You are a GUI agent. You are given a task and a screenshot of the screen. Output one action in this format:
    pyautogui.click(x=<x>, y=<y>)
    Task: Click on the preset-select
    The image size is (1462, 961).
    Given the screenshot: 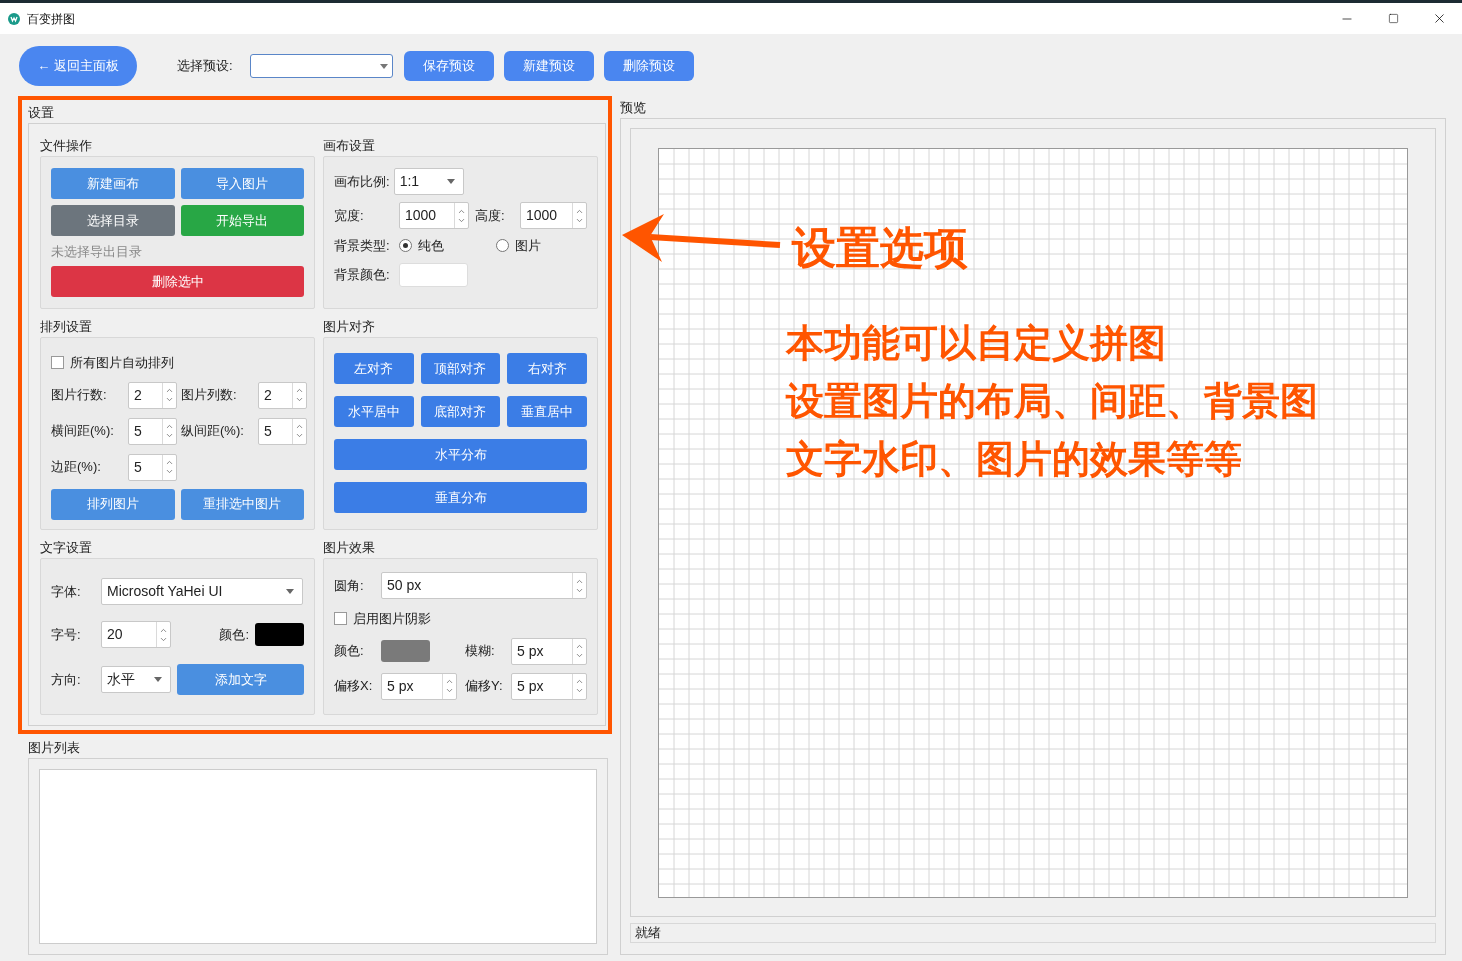 What is the action you would take?
    pyautogui.click(x=321, y=66)
    